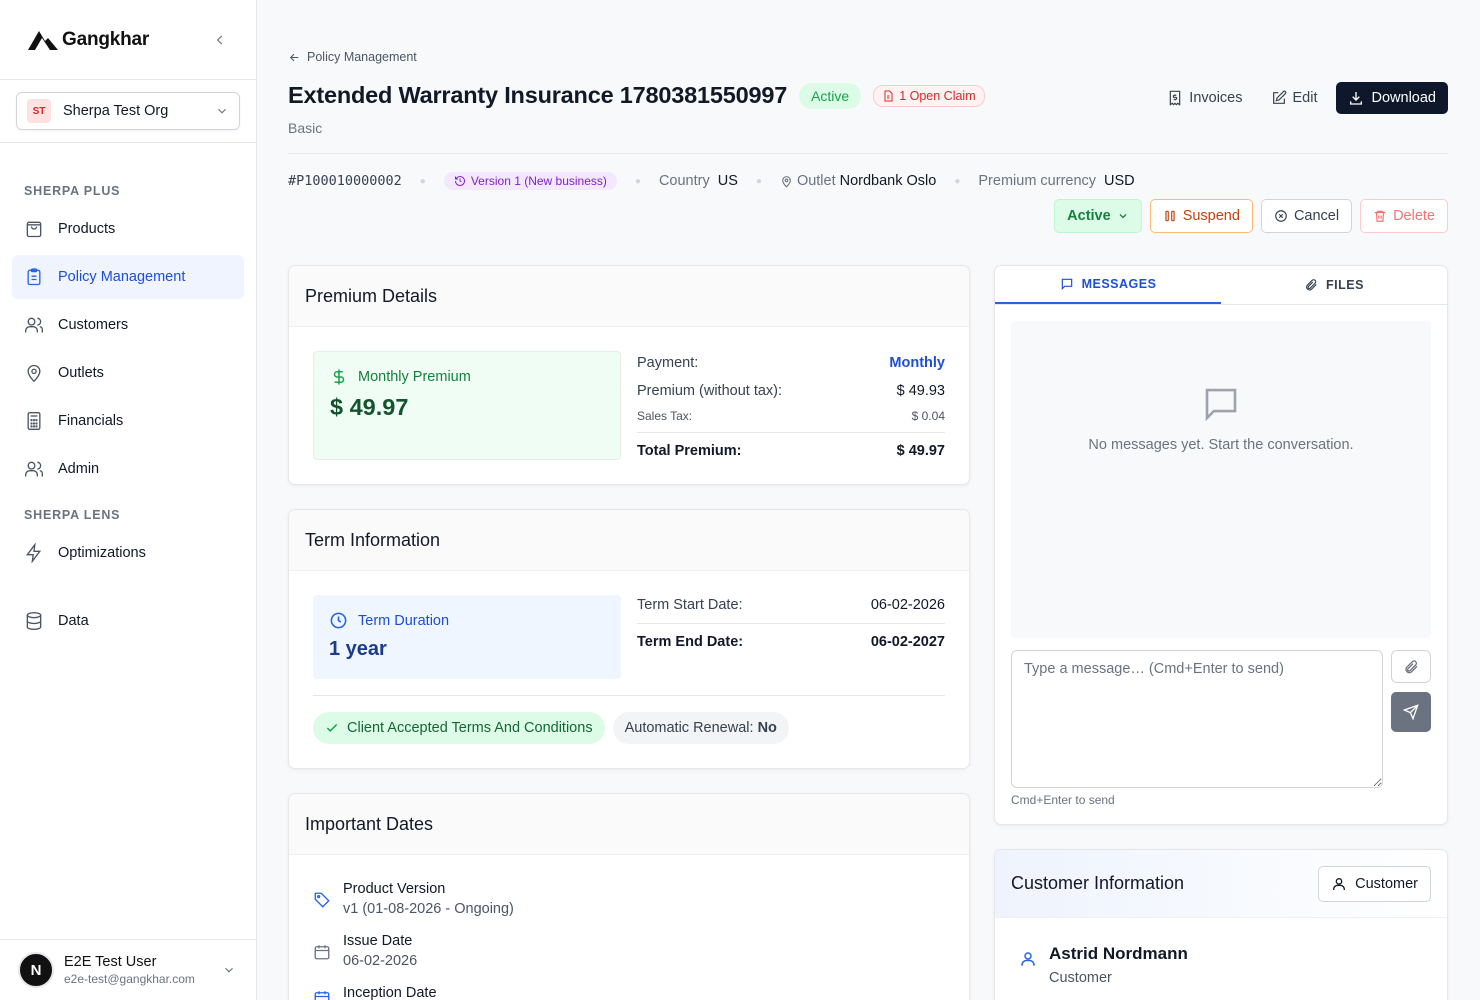 The height and width of the screenshot is (1000, 1480). What do you see at coordinates (830, 95) in the screenshot?
I see `status-badge: Active` at bounding box center [830, 95].